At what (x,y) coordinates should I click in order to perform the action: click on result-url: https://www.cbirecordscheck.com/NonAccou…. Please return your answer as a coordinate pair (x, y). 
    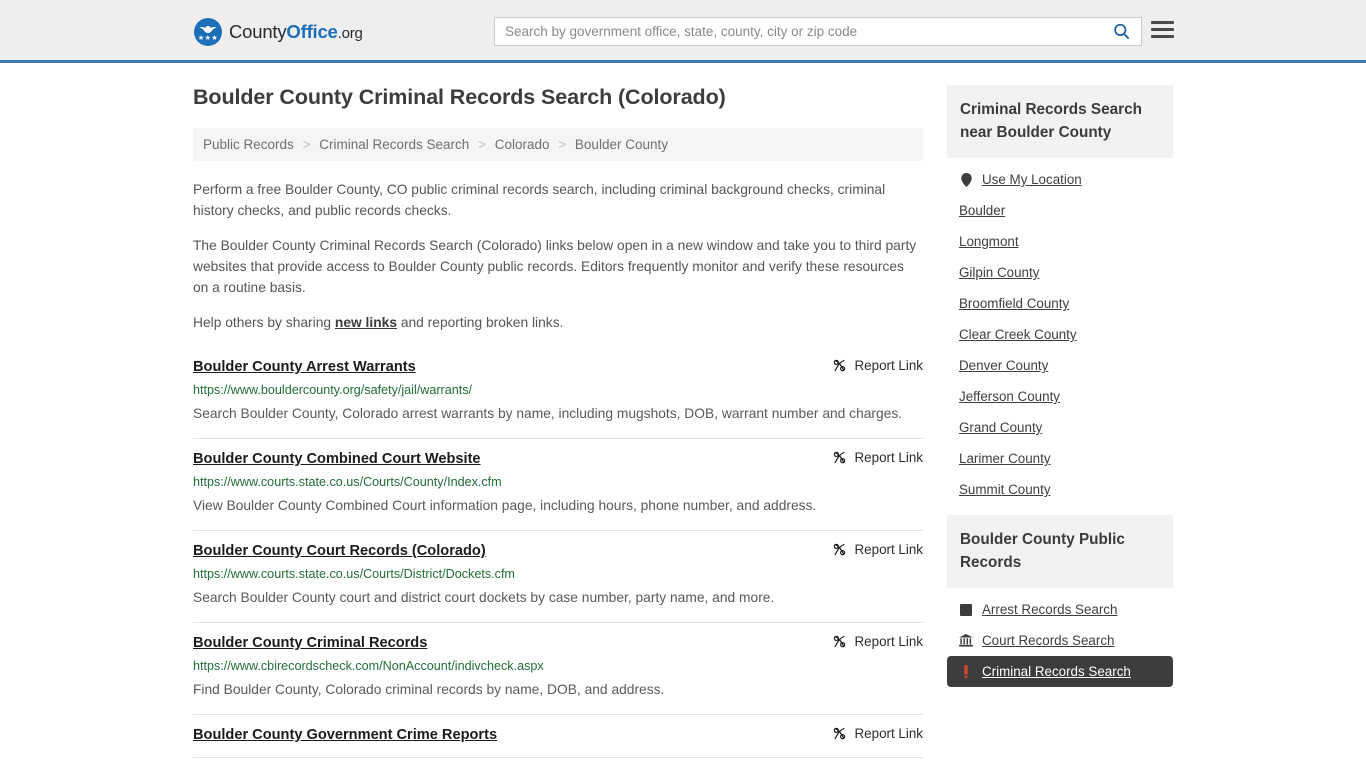
    Looking at the image, I should click on (368, 666).